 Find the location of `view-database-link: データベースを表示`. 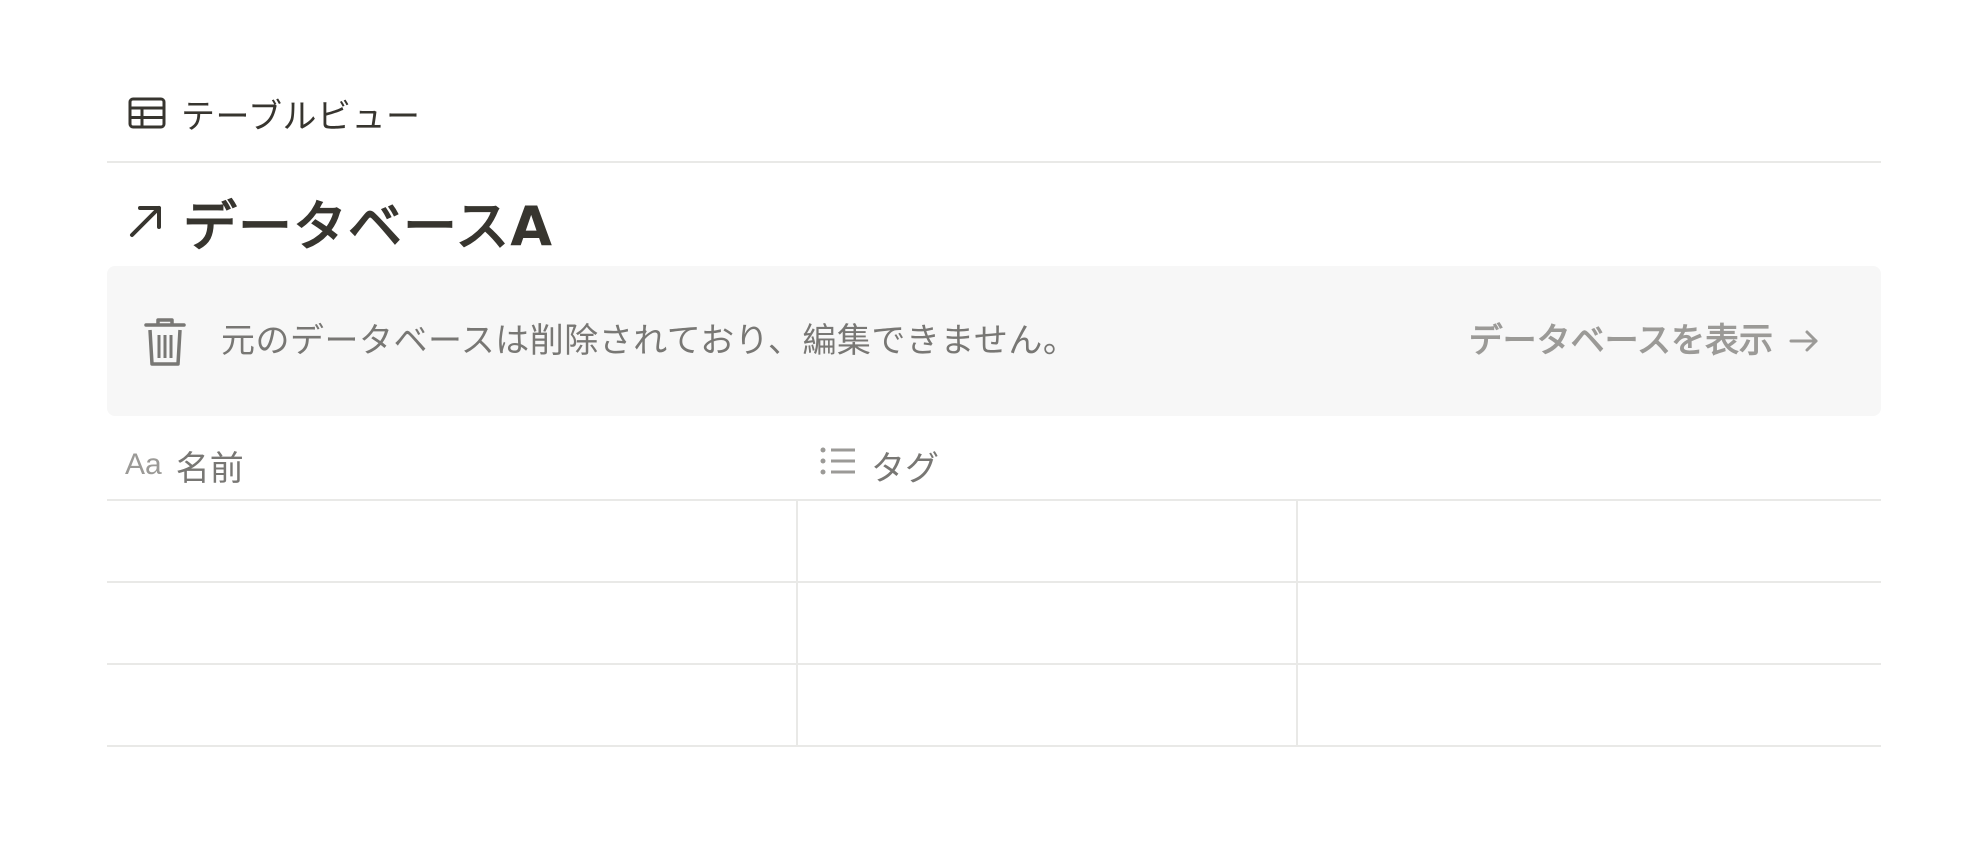

view-database-link: データベースを表示 is located at coordinates (1645, 341).